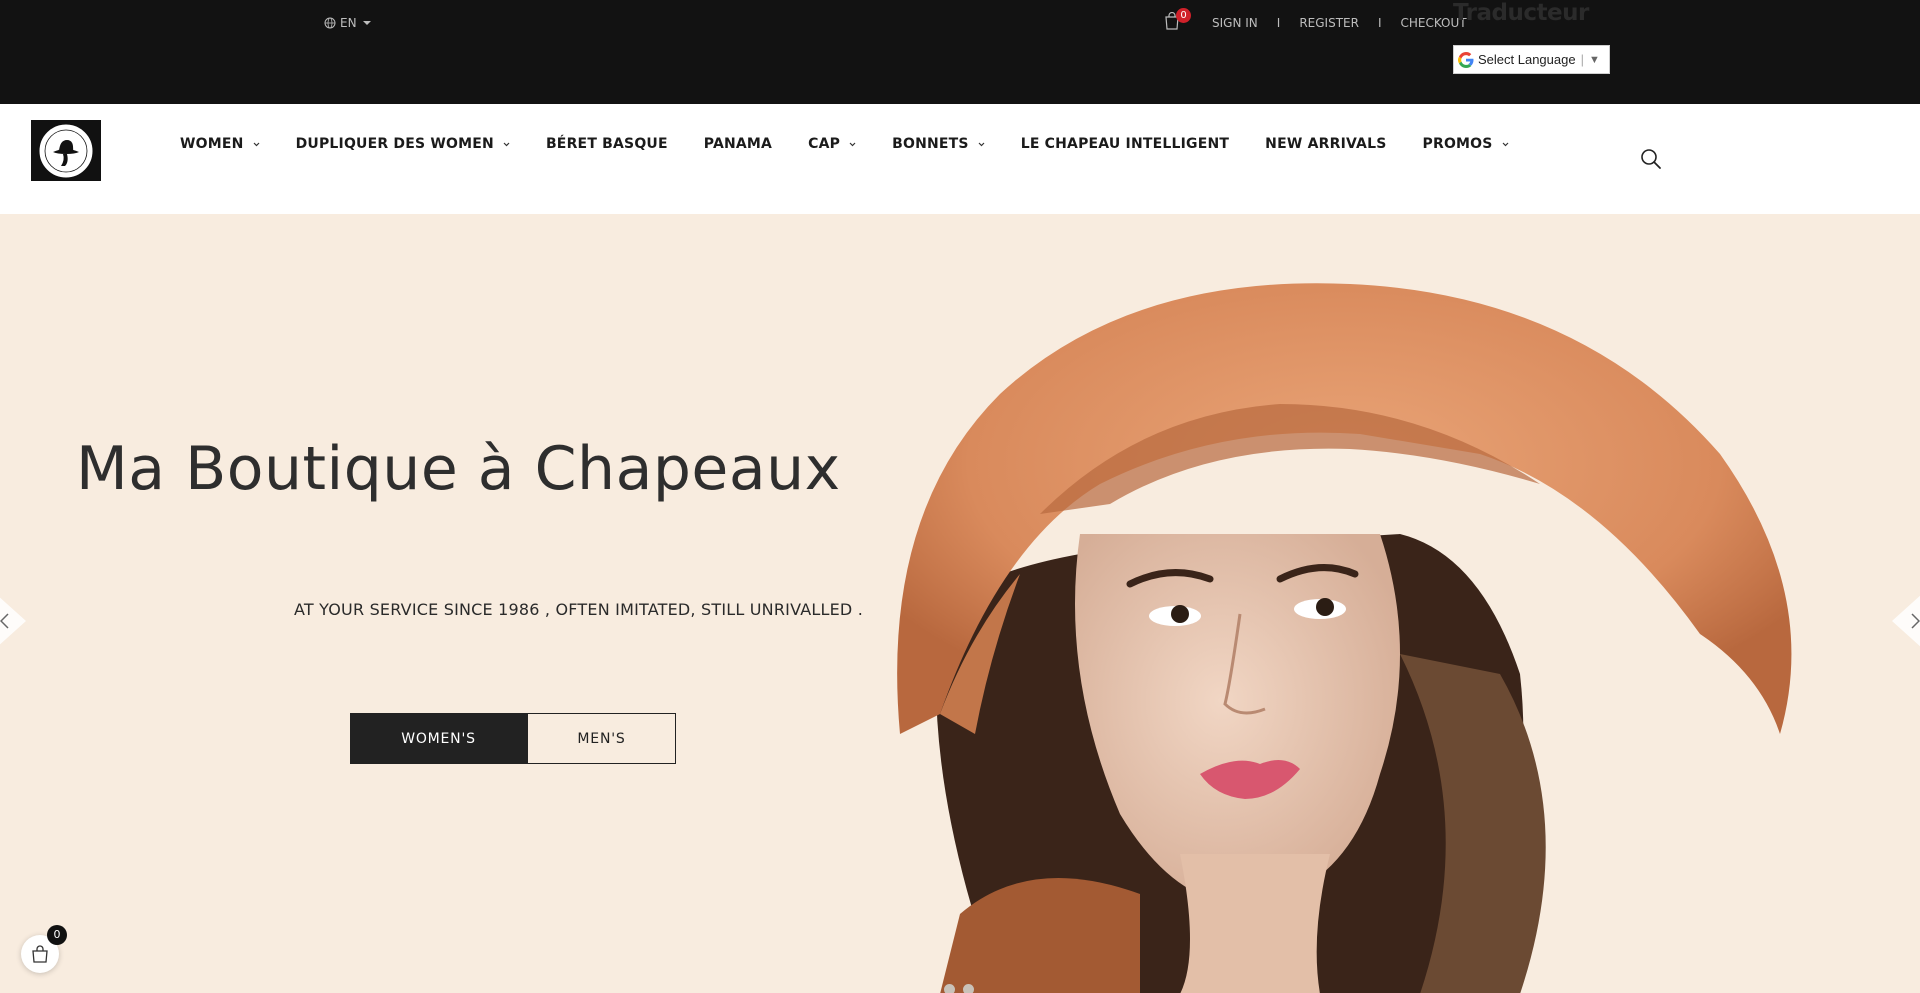 The width and height of the screenshot is (1920, 993). I want to click on mens-button: MEN'S, so click(601, 738).